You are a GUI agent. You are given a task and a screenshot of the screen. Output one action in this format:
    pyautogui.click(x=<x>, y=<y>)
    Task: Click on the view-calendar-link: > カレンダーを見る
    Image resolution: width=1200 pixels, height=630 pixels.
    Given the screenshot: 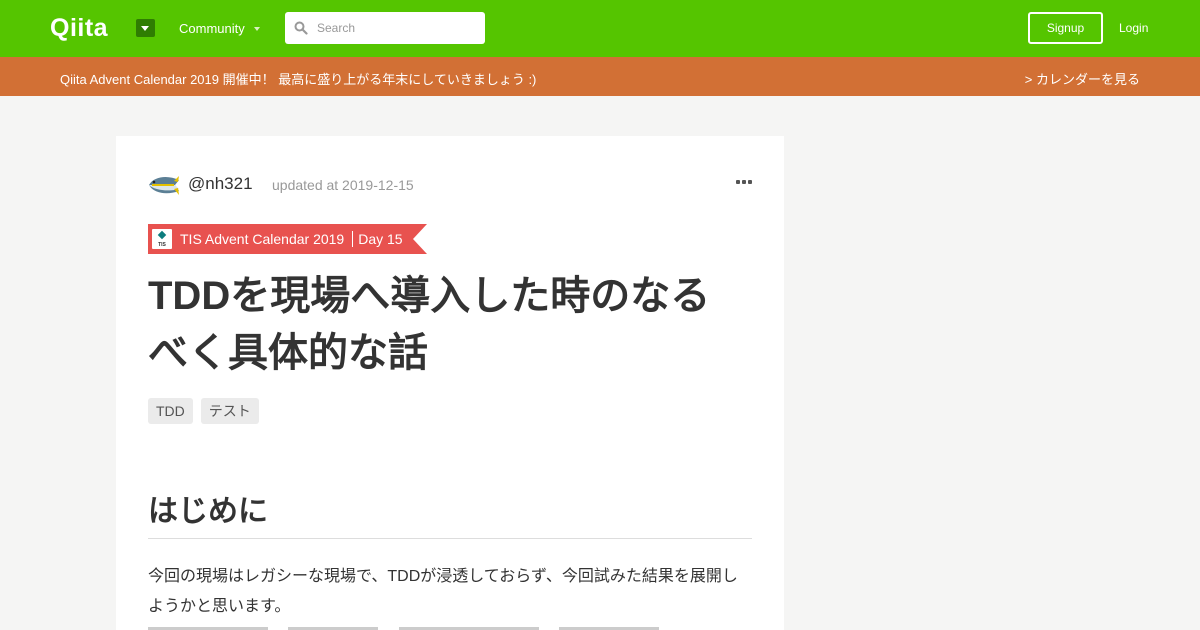 What is the action you would take?
    pyautogui.click(x=1082, y=78)
    